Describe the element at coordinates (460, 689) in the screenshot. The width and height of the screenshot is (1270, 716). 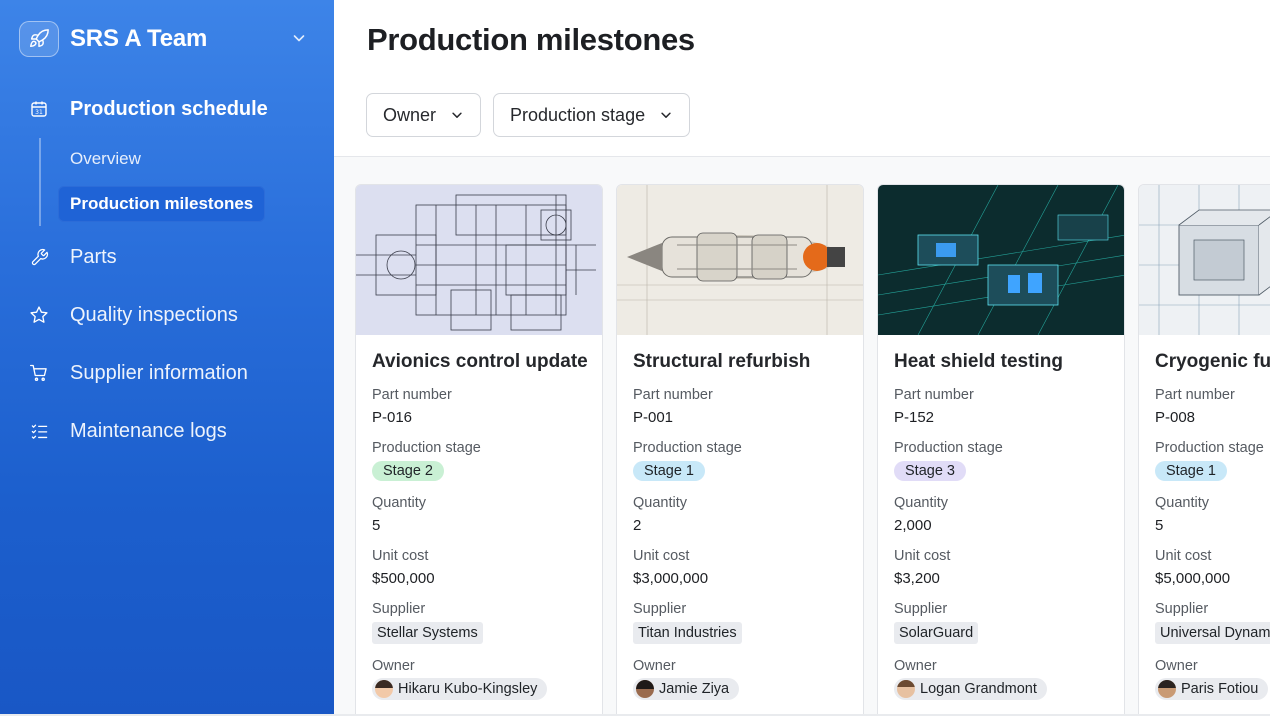
I see `owner-chip: Hikaru Kubo-Kingsley` at that location.